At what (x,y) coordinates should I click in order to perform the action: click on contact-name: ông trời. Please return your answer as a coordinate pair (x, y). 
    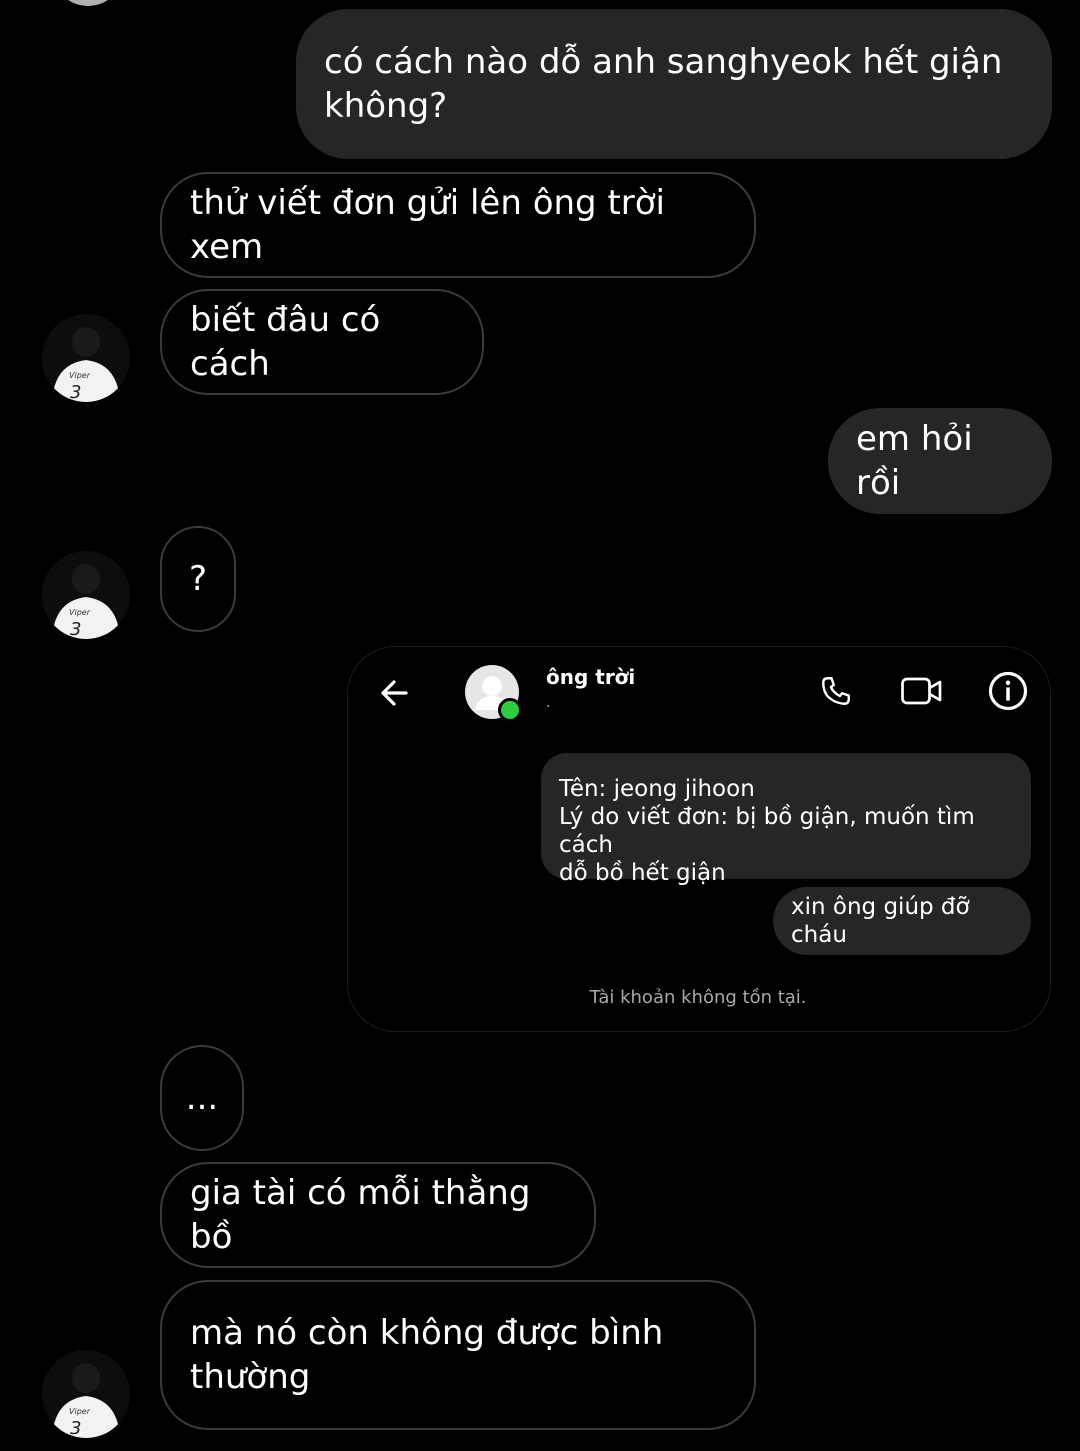
    Looking at the image, I should click on (591, 677).